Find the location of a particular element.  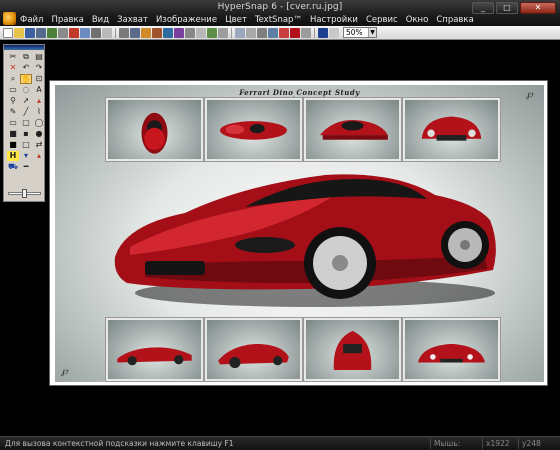

mirror-icon is located at coordinates (295, 32).